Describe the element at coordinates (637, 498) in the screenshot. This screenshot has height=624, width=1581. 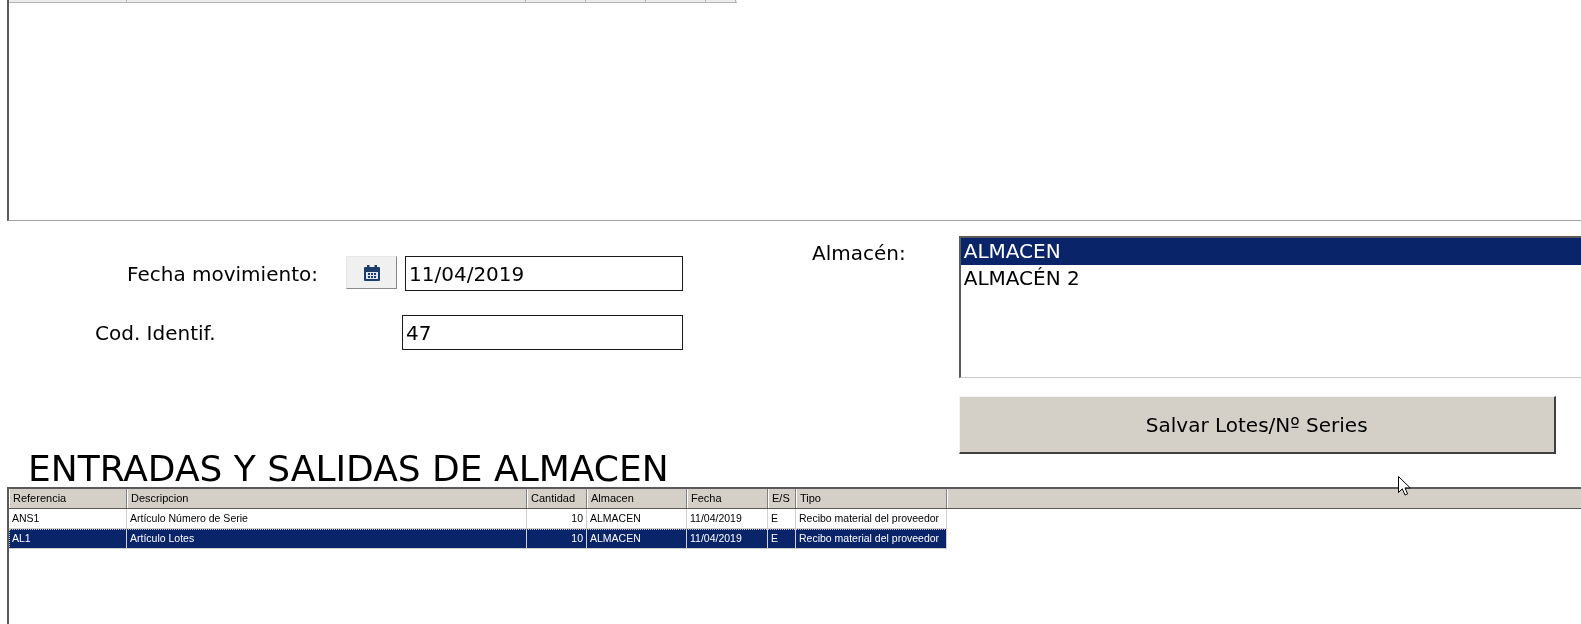
I see `column-header: Almacen` at that location.